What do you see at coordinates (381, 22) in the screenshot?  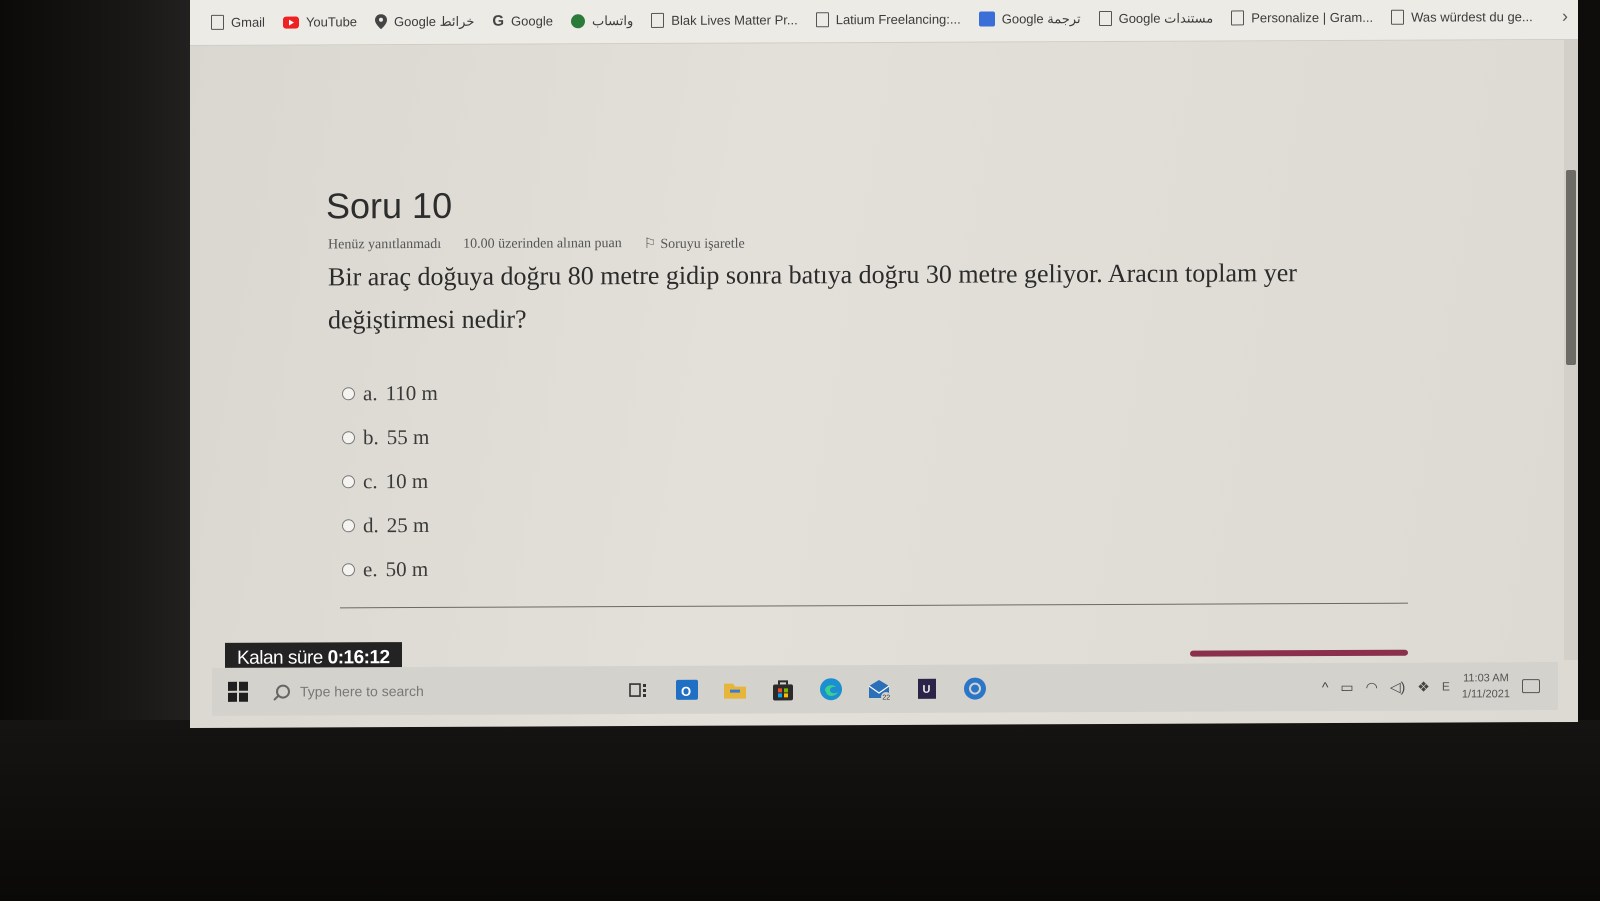 I see `maps-pin-icon` at bounding box center [381, 22].